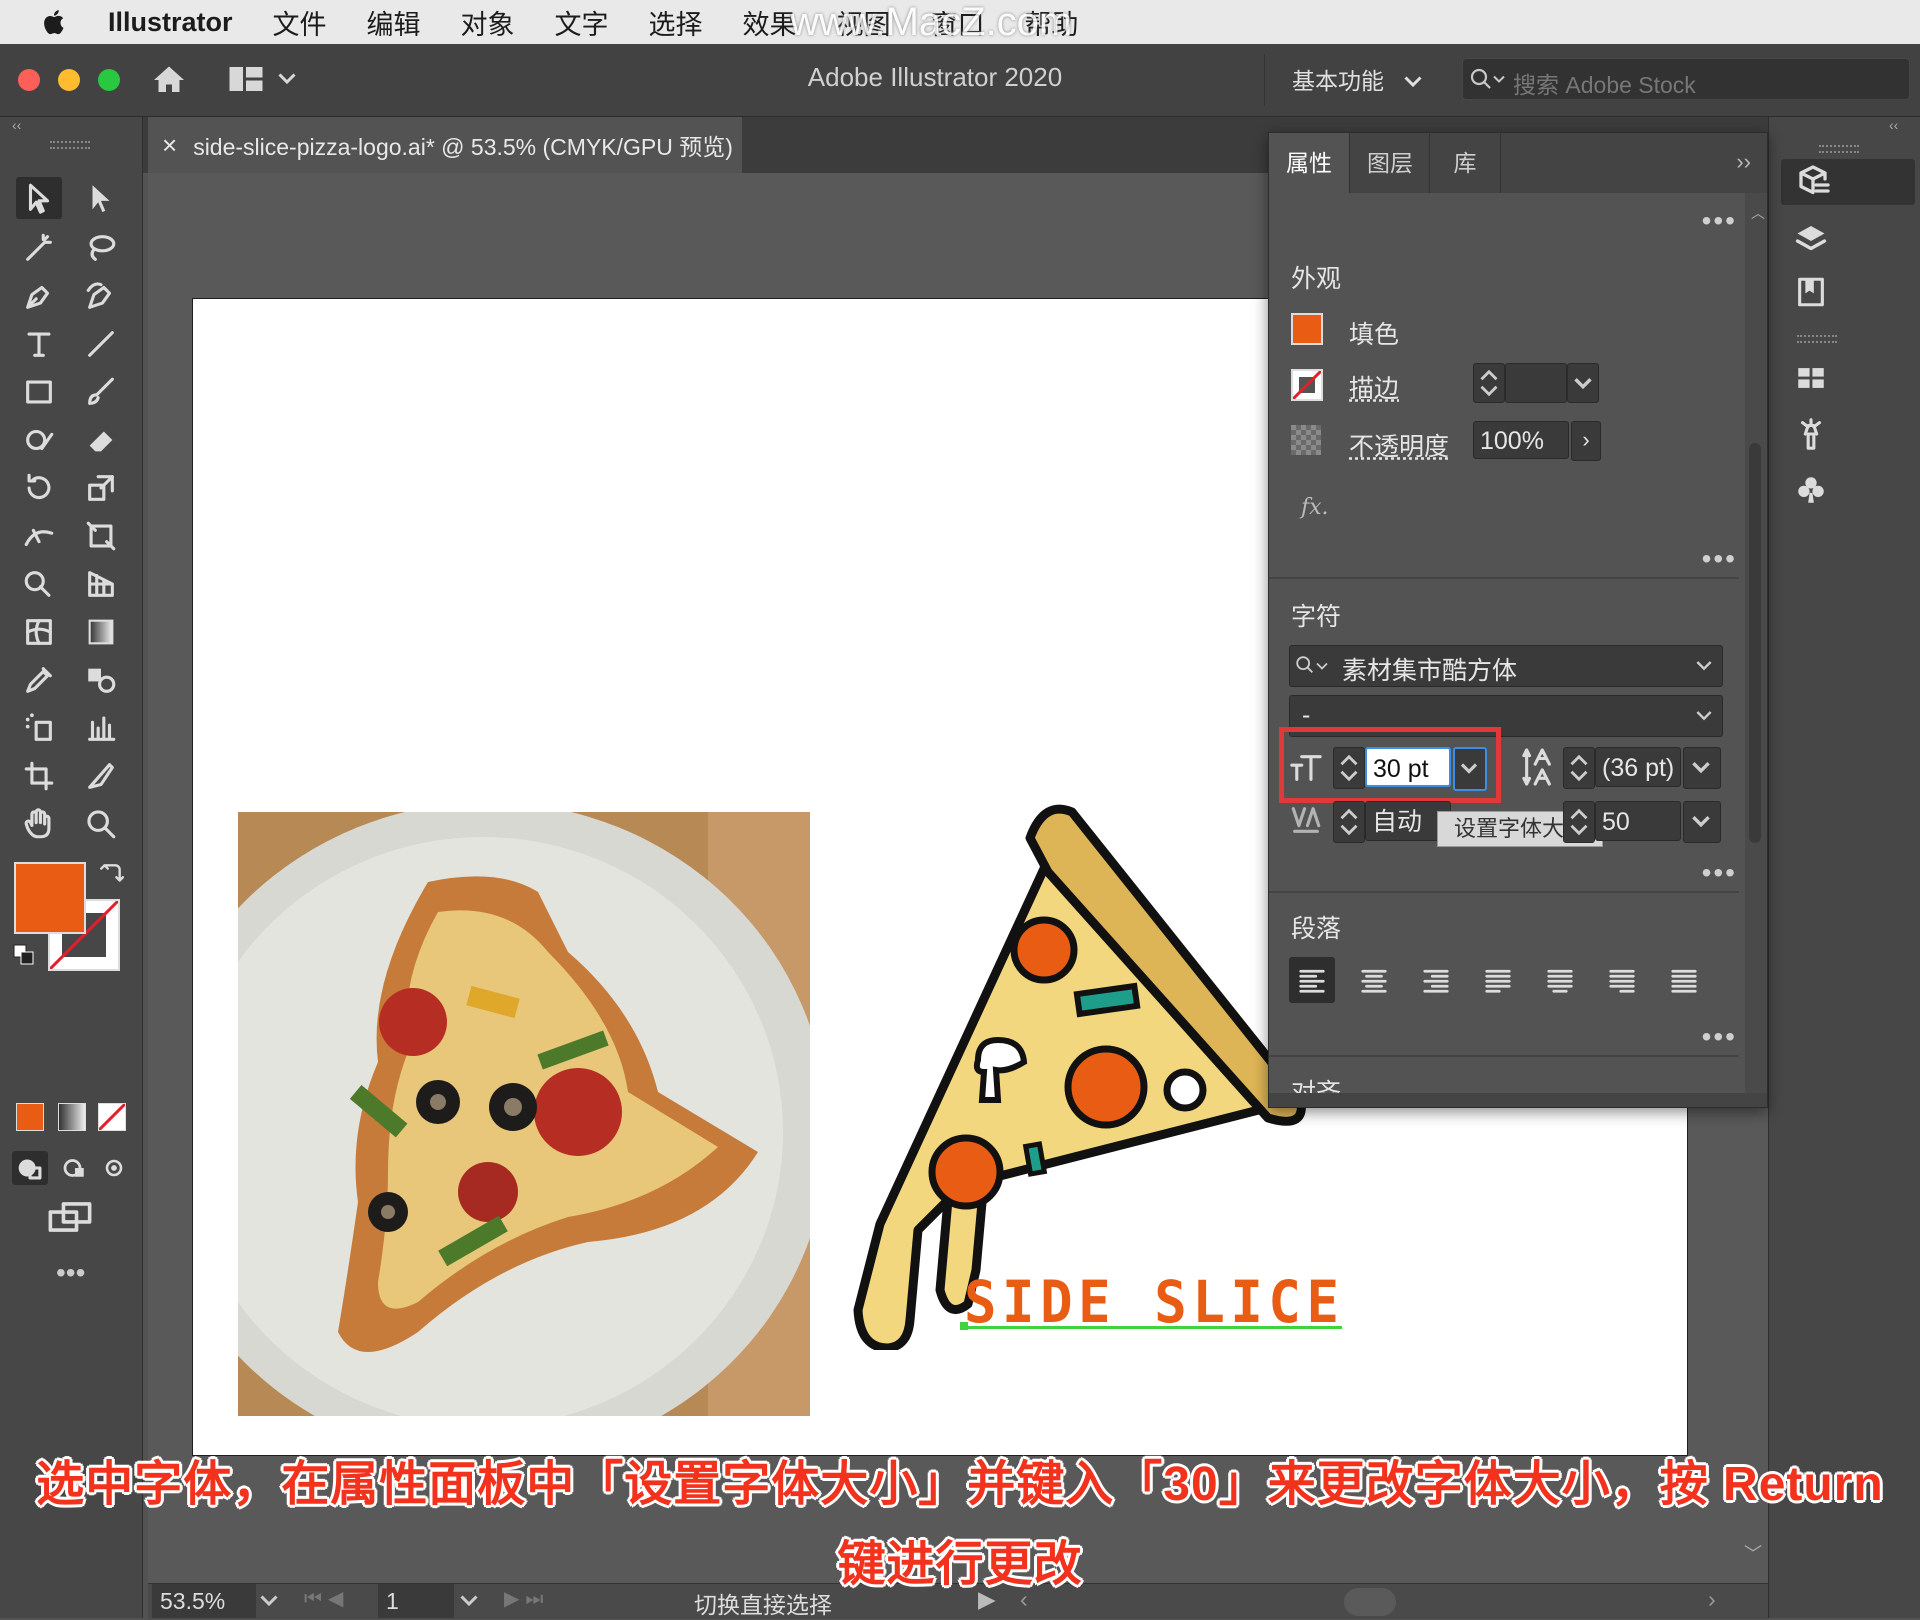 The width and height of the screenshot is (1920, 1620). Describe the element at coordinates (50, 898) in the screenshot. I see `fill-color-swatch` at that location.